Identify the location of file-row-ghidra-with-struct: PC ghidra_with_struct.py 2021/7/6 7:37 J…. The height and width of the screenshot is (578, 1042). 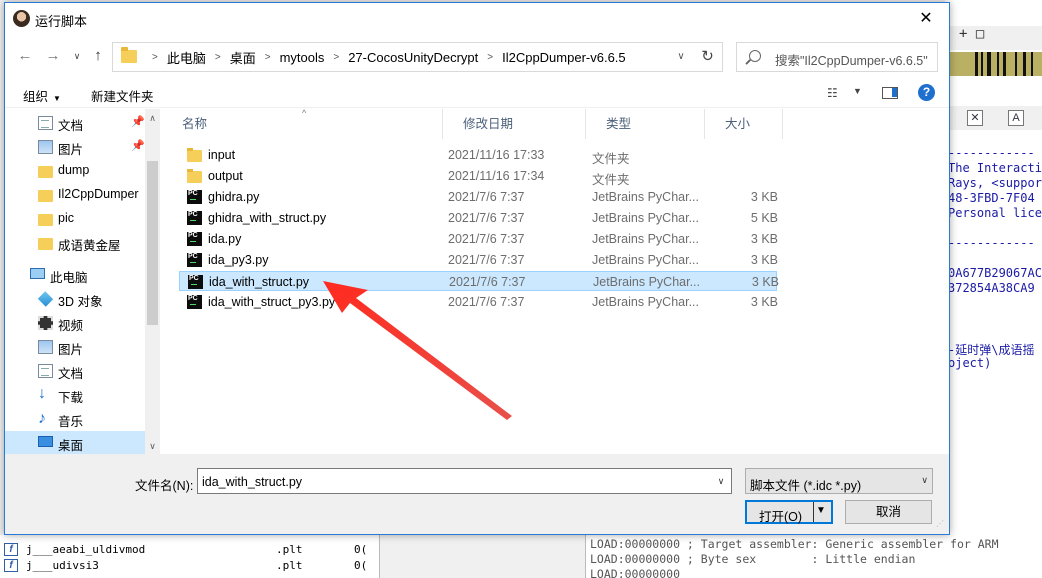
(478, 218).